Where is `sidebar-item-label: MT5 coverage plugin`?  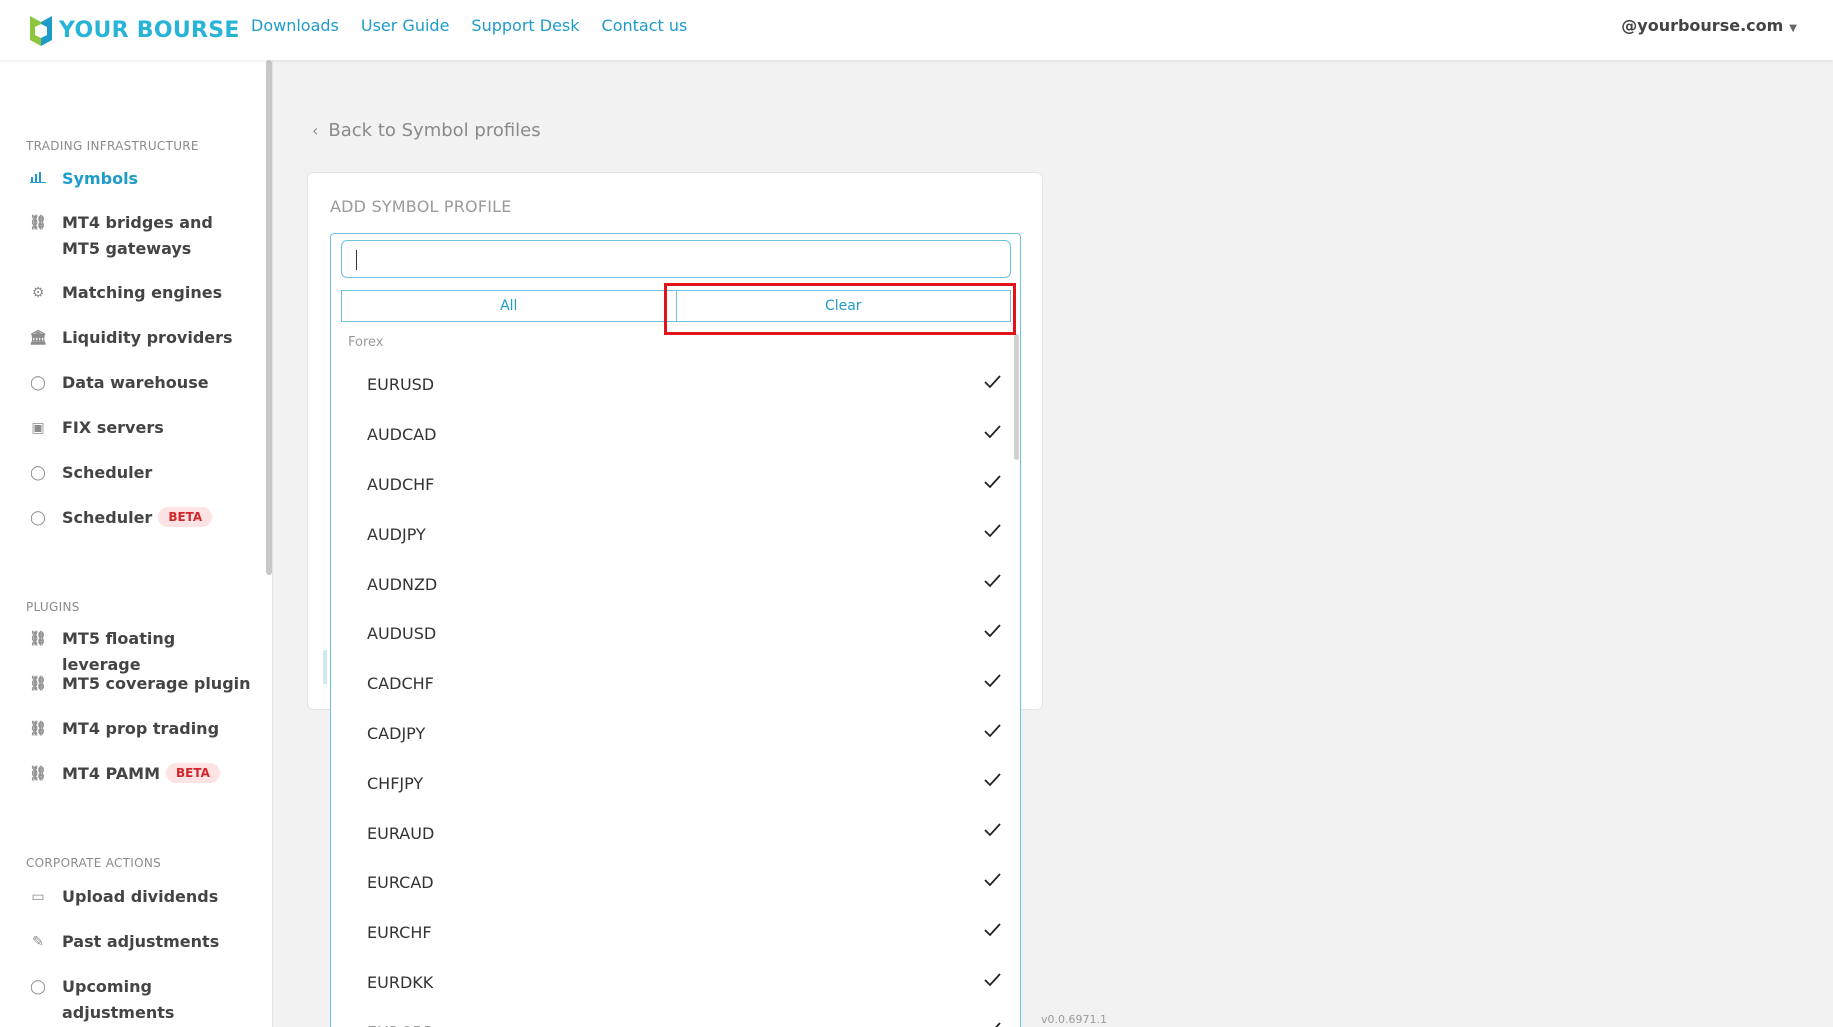
sidebar-item-label: MT5 coverage plugin is located at coordinates (156, 683).